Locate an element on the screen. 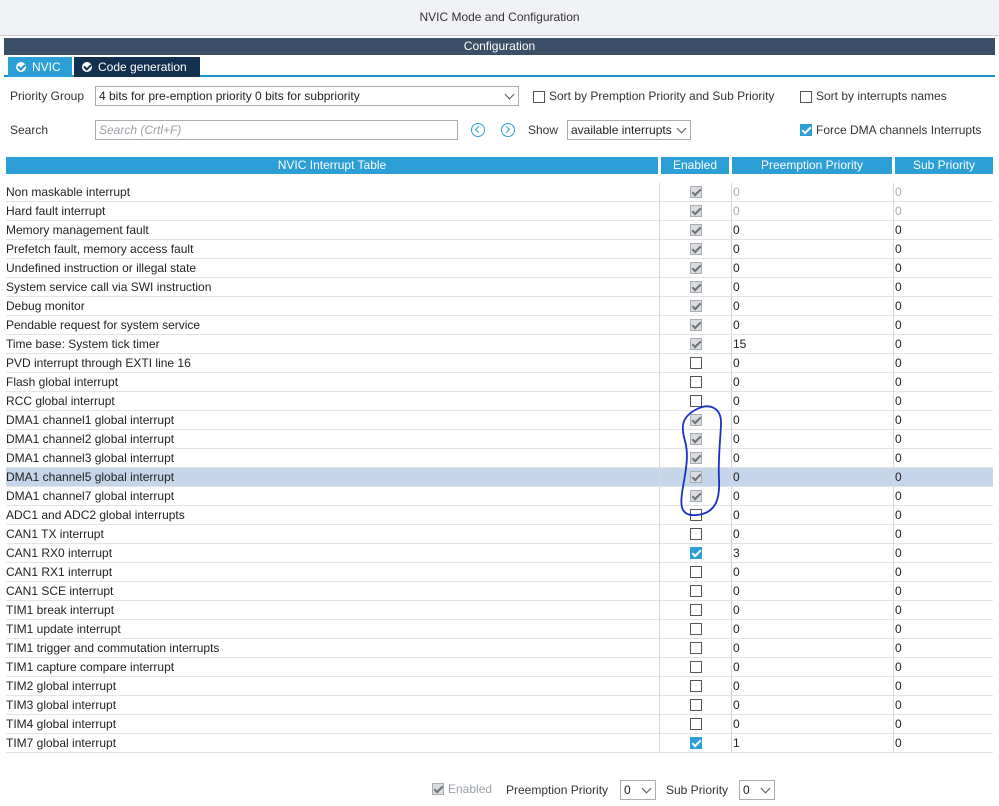 The height and width of the screenshot is (806, 999). table-row: PVD interrupt through EXTI line 16 0 0 is located at coordinates (499, 363).